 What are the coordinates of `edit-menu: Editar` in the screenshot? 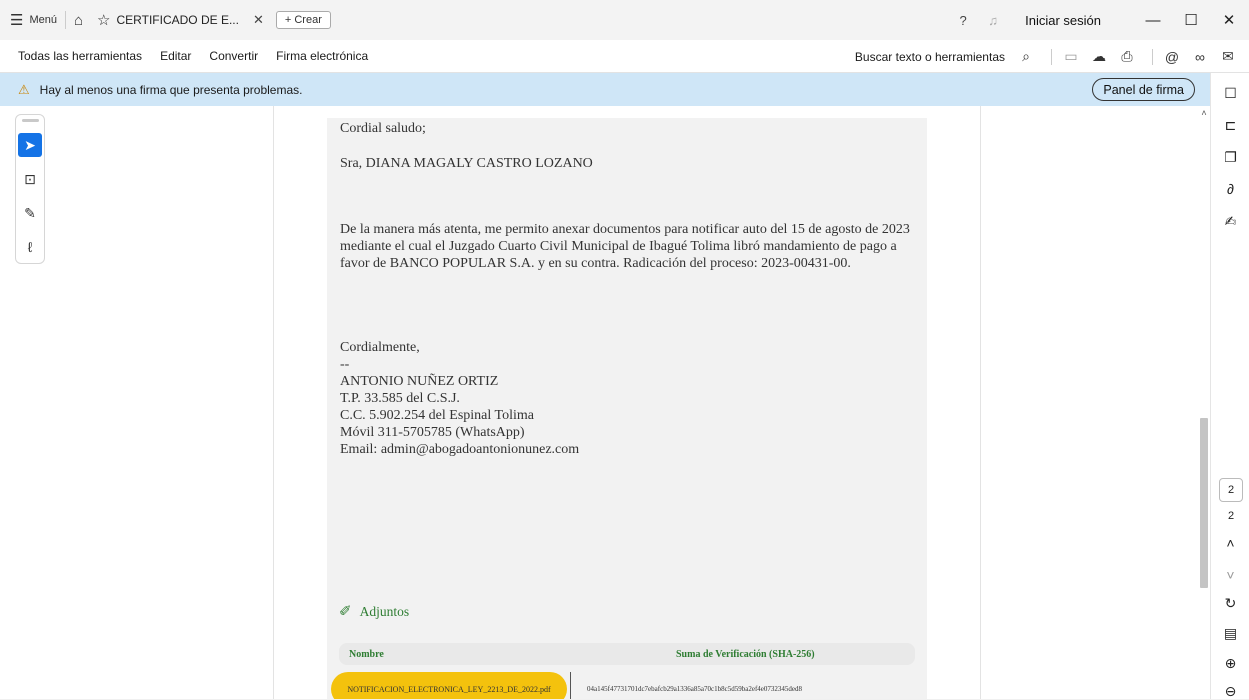 It's located at (175, 56).